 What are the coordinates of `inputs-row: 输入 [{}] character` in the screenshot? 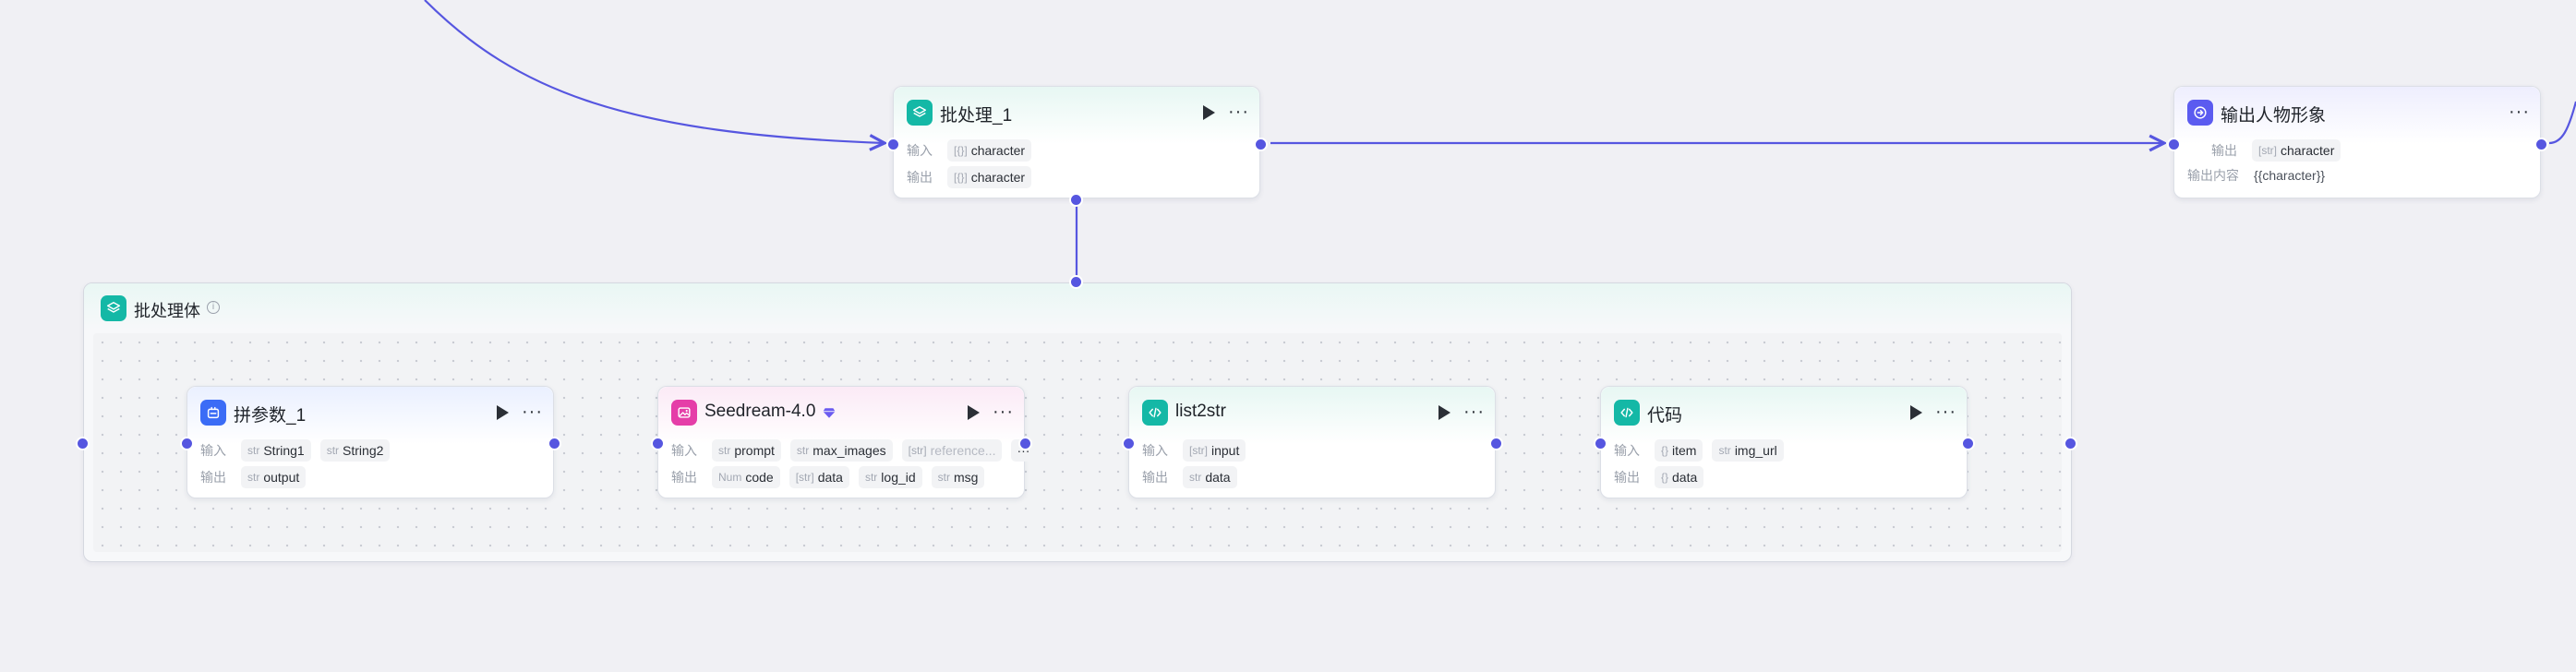 It's located at (969, 150).